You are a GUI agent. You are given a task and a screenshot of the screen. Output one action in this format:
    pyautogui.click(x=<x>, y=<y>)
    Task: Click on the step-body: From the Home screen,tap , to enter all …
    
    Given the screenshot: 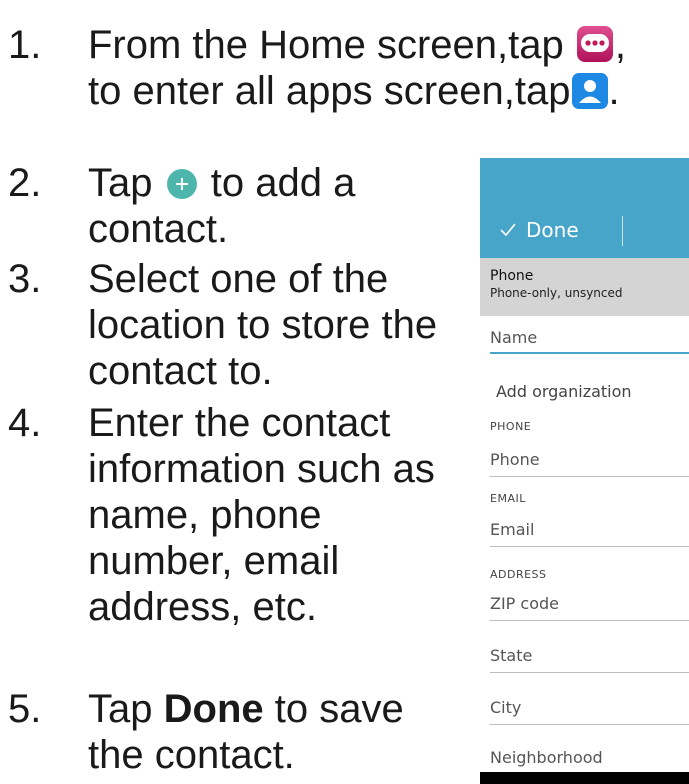 What is the action you would take?
    pyautogui.click(x=357, y=68)
    